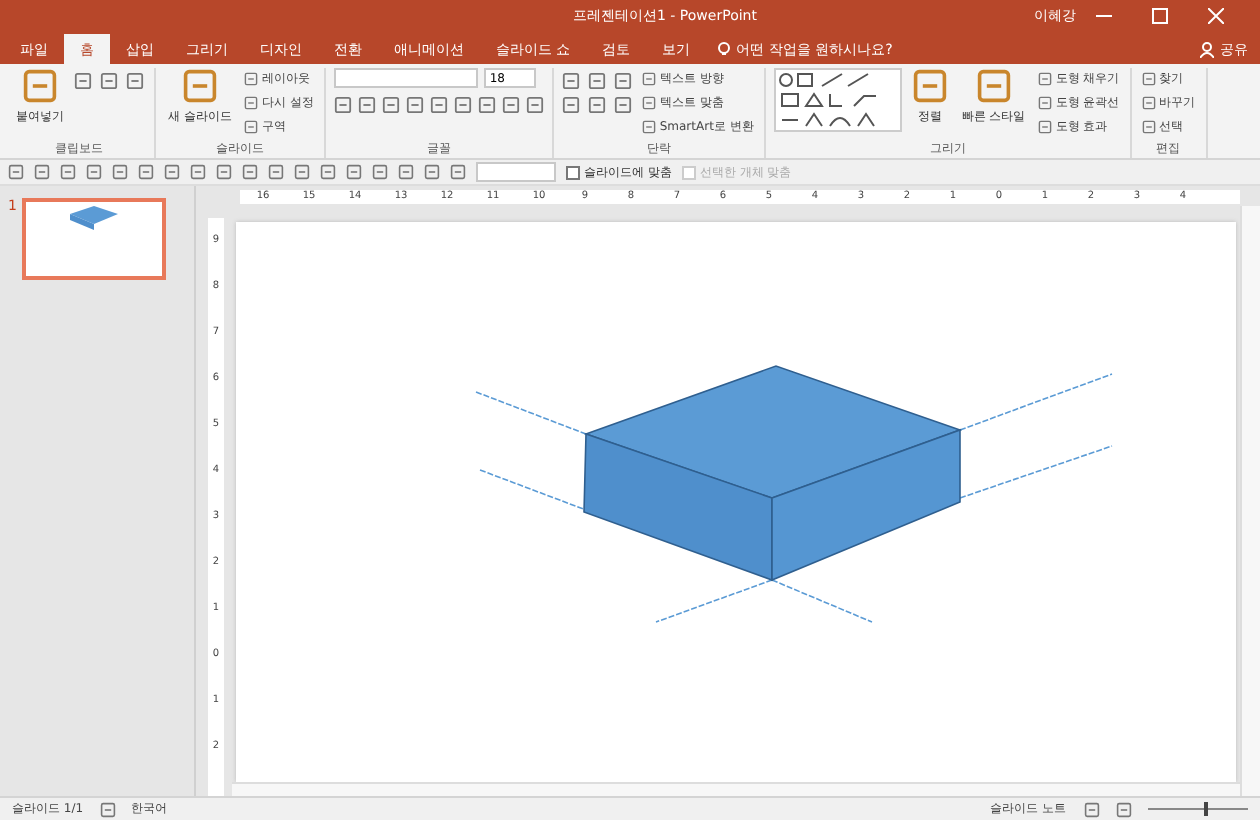  Describe the element at coordinates (1250, 501) in the screenshot. I see `vertical-scrollbar` at that location.